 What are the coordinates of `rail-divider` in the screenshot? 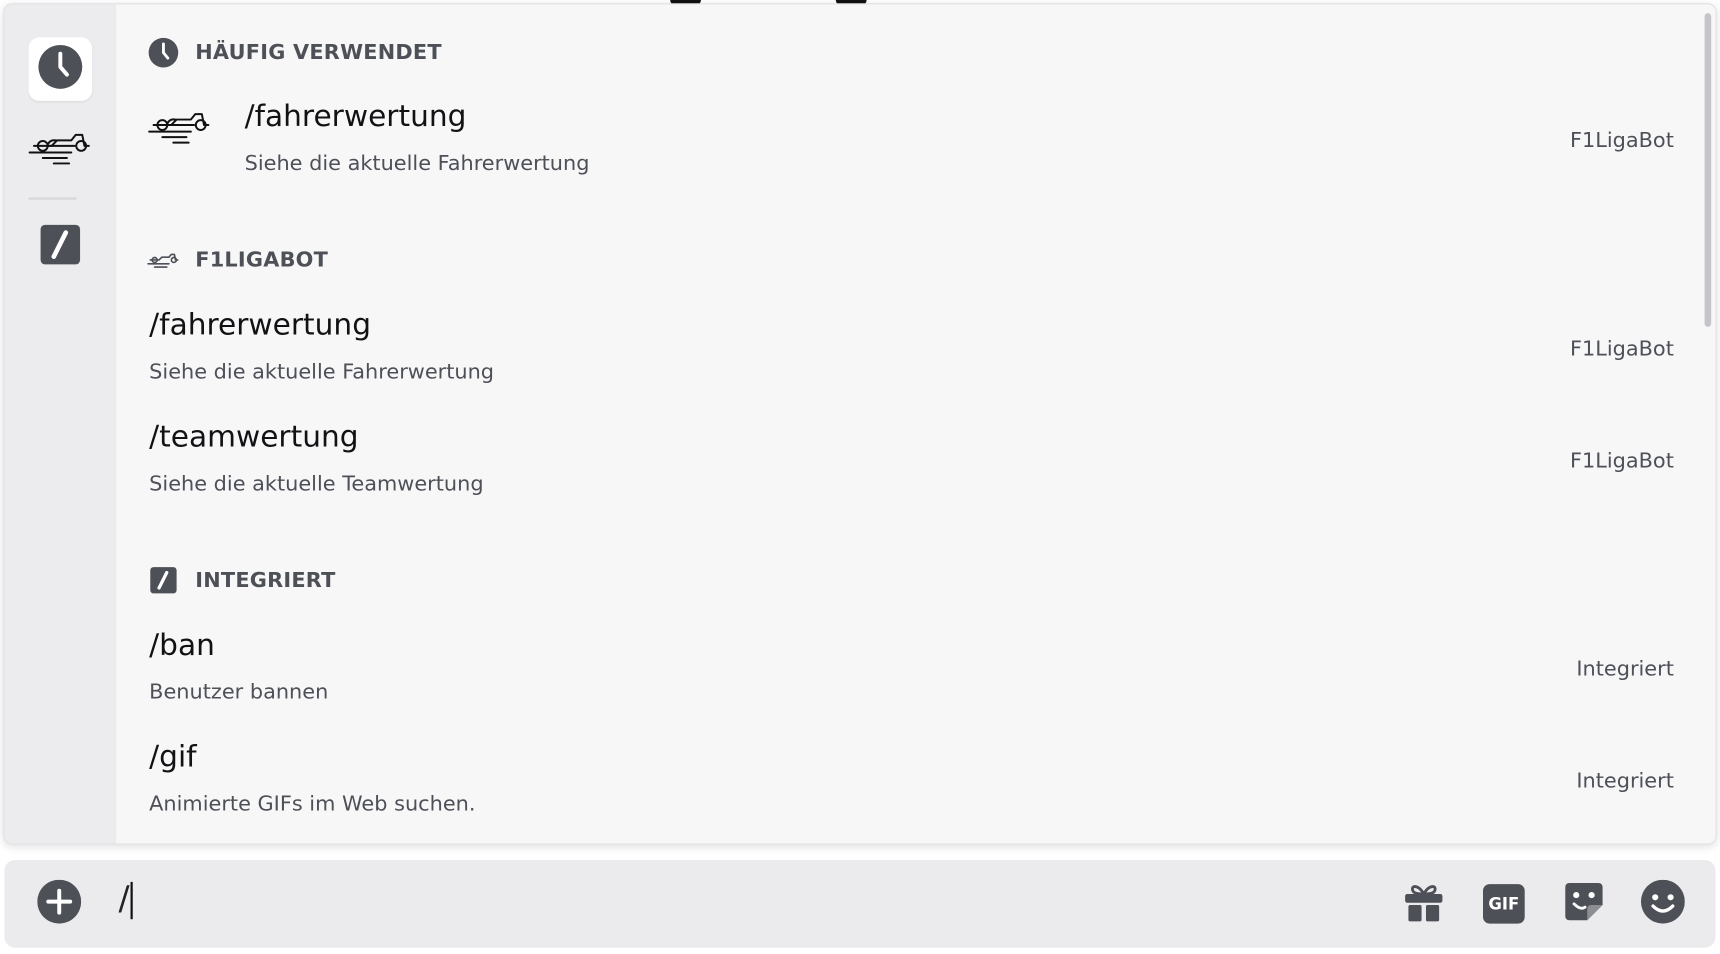 It's located at (52, 198).